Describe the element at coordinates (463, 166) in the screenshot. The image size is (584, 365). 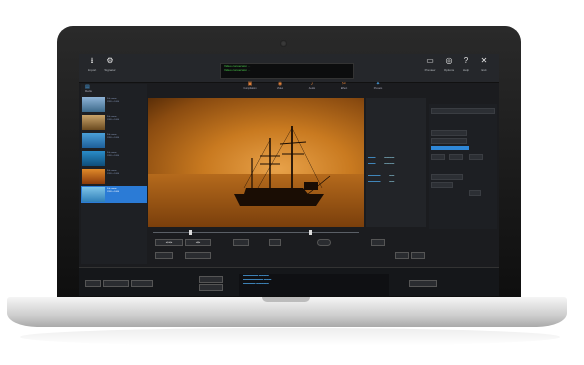
I see `settings-panel` at that location.